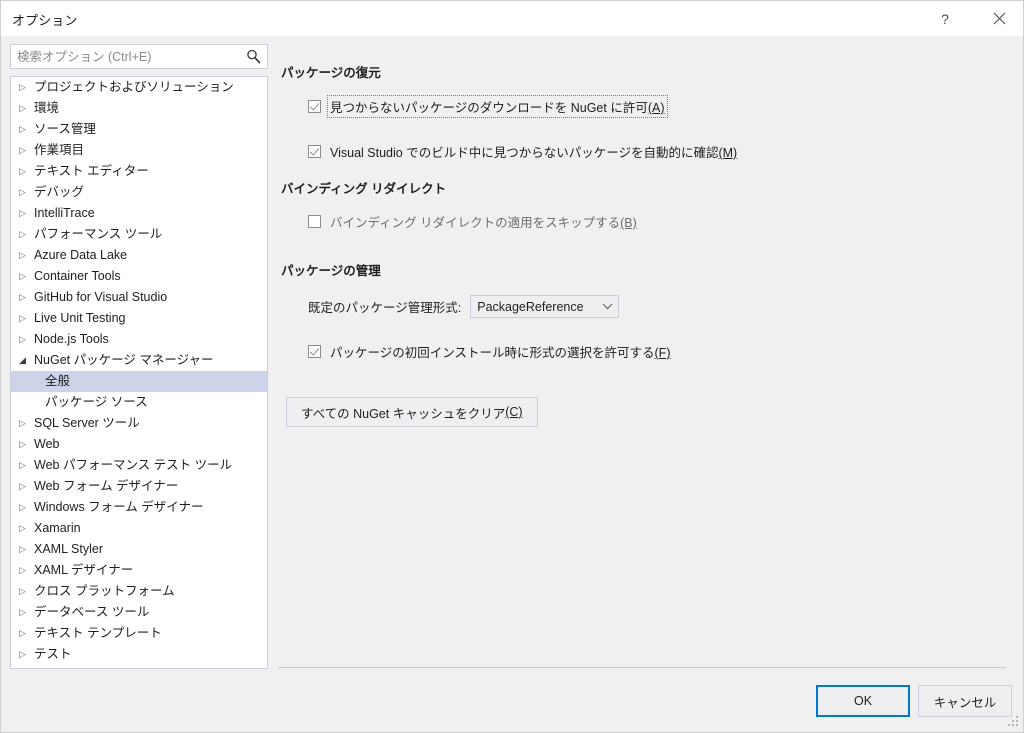 The height and width of the screenshot is (733, 1024). What do you see at coordinates (385, 308) in the screenshot?
I see `default-format-label: 既定のパッケージ管理形式:` at bounding box center [385, 308].